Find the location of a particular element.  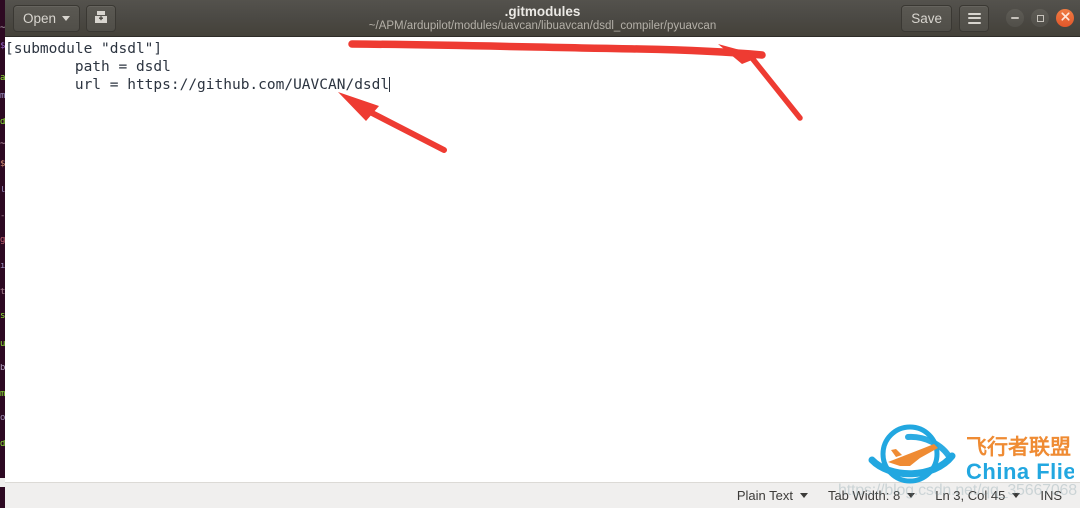

close-button is located at coordinates (1065, 18).